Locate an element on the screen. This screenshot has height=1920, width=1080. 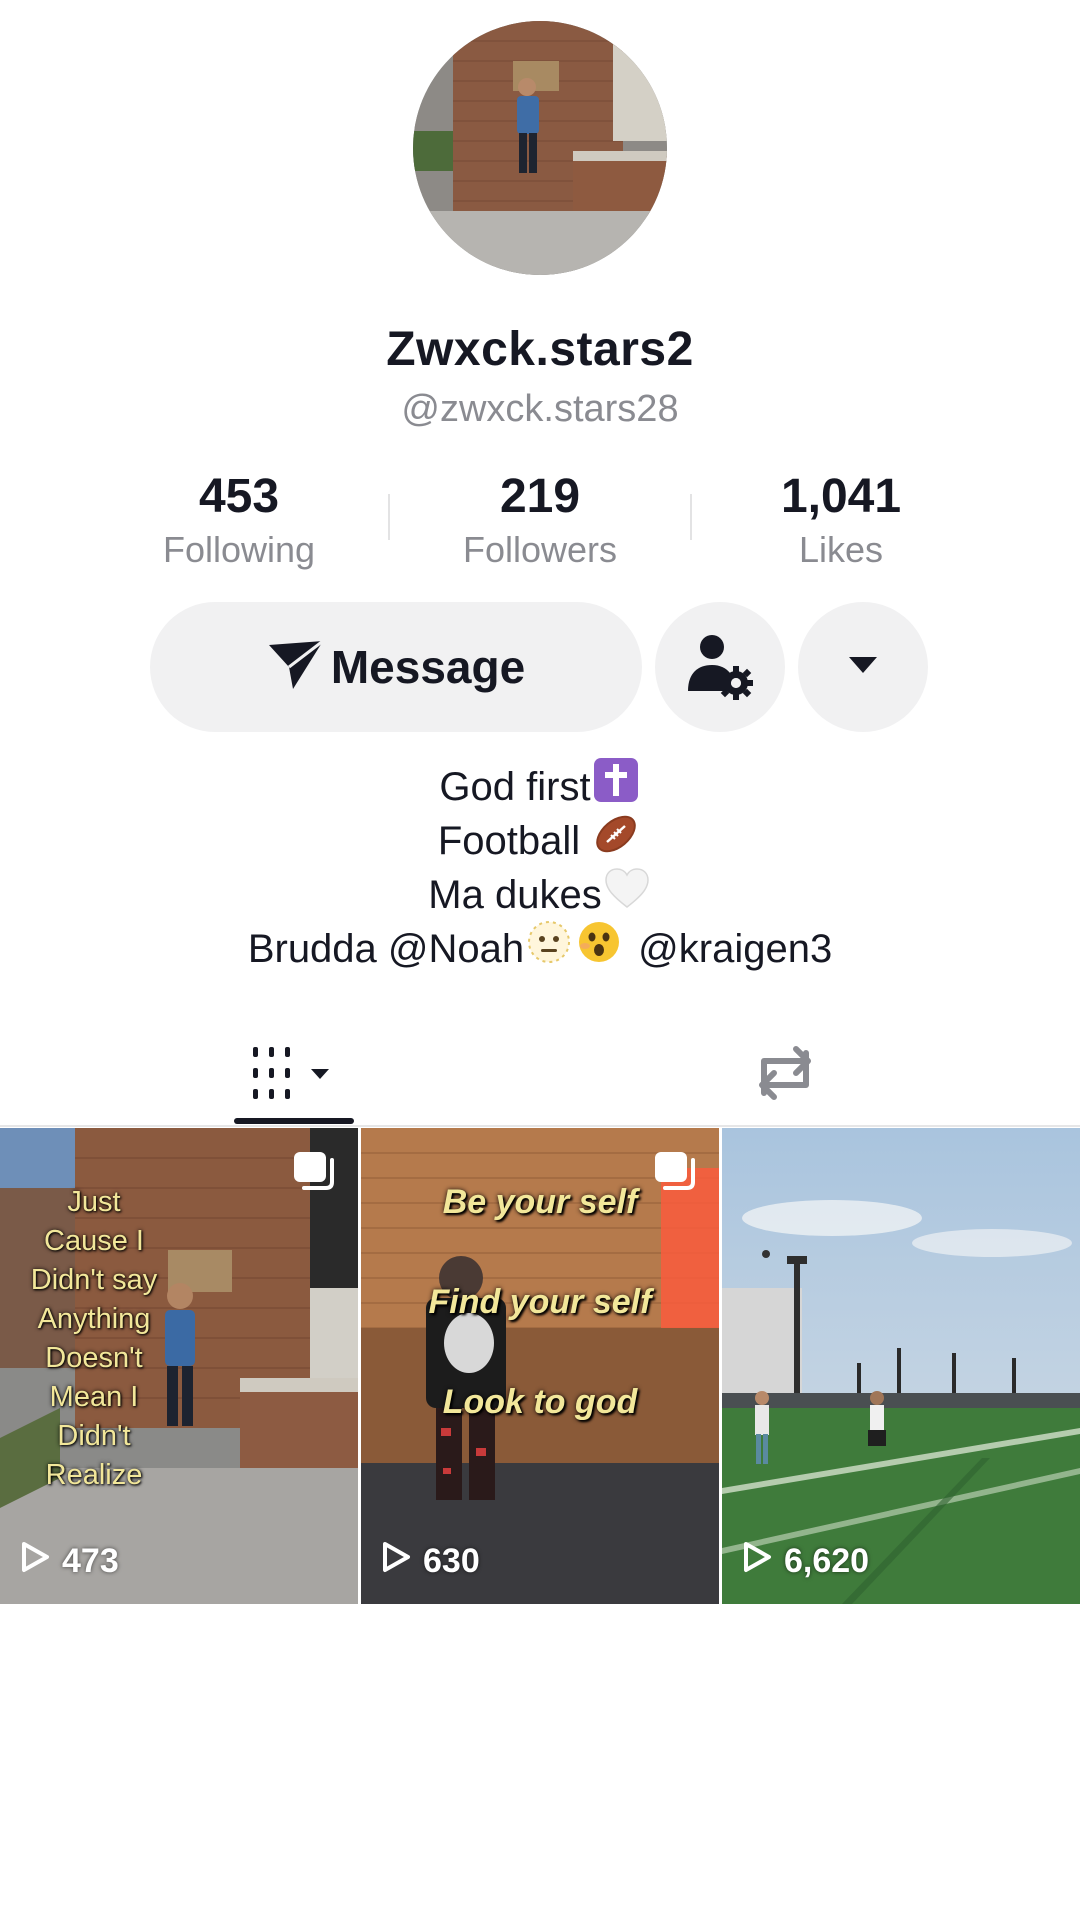
stat-followers: 219 Followers is located at coordinates (540, 520).